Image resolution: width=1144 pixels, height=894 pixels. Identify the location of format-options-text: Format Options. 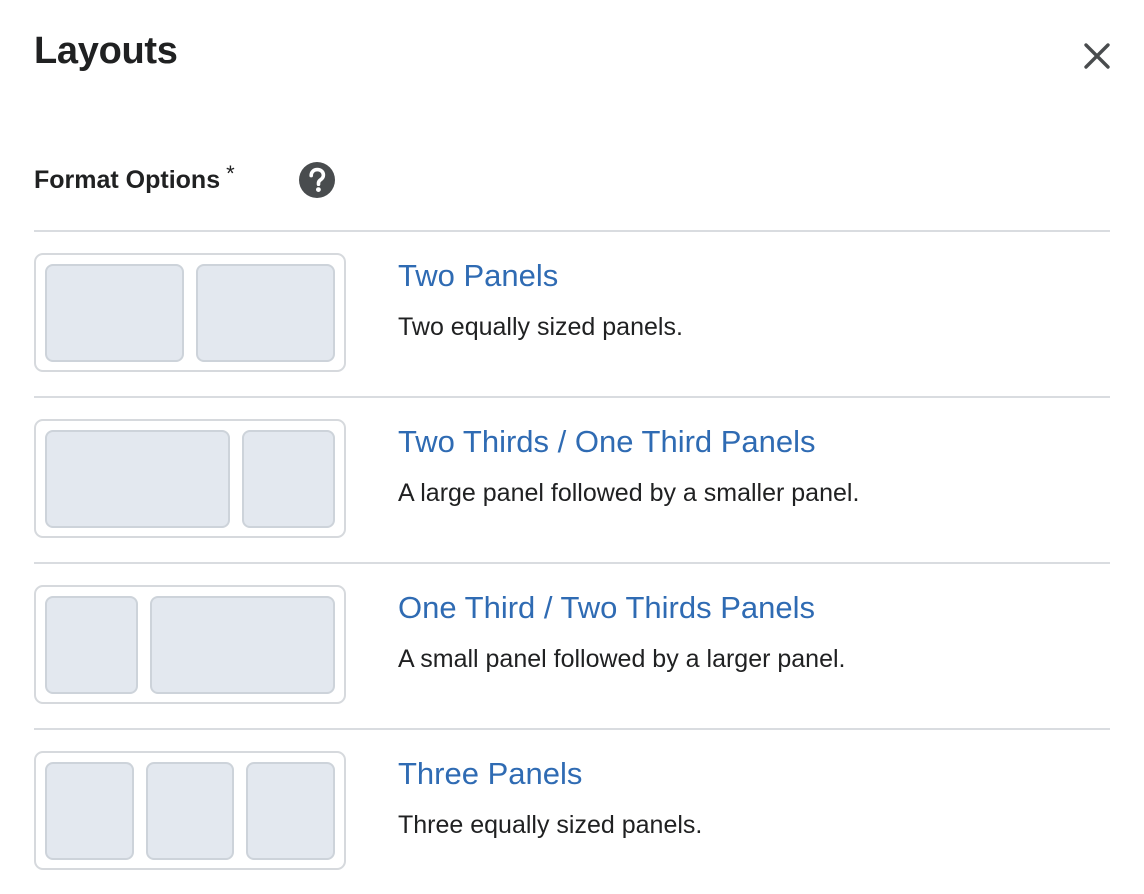
(127, 179).